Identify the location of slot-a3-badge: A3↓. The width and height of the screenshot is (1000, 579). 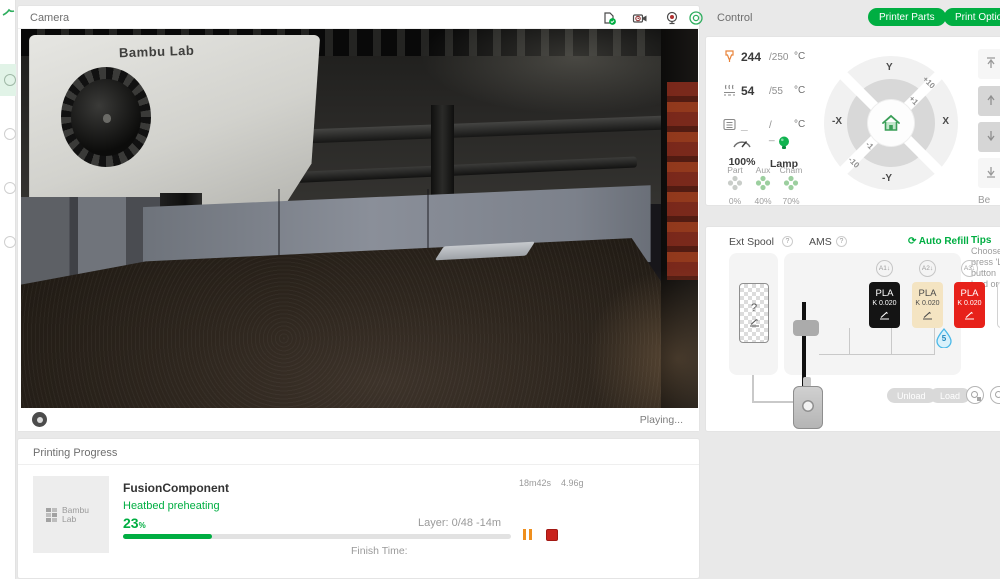
(969, 268).